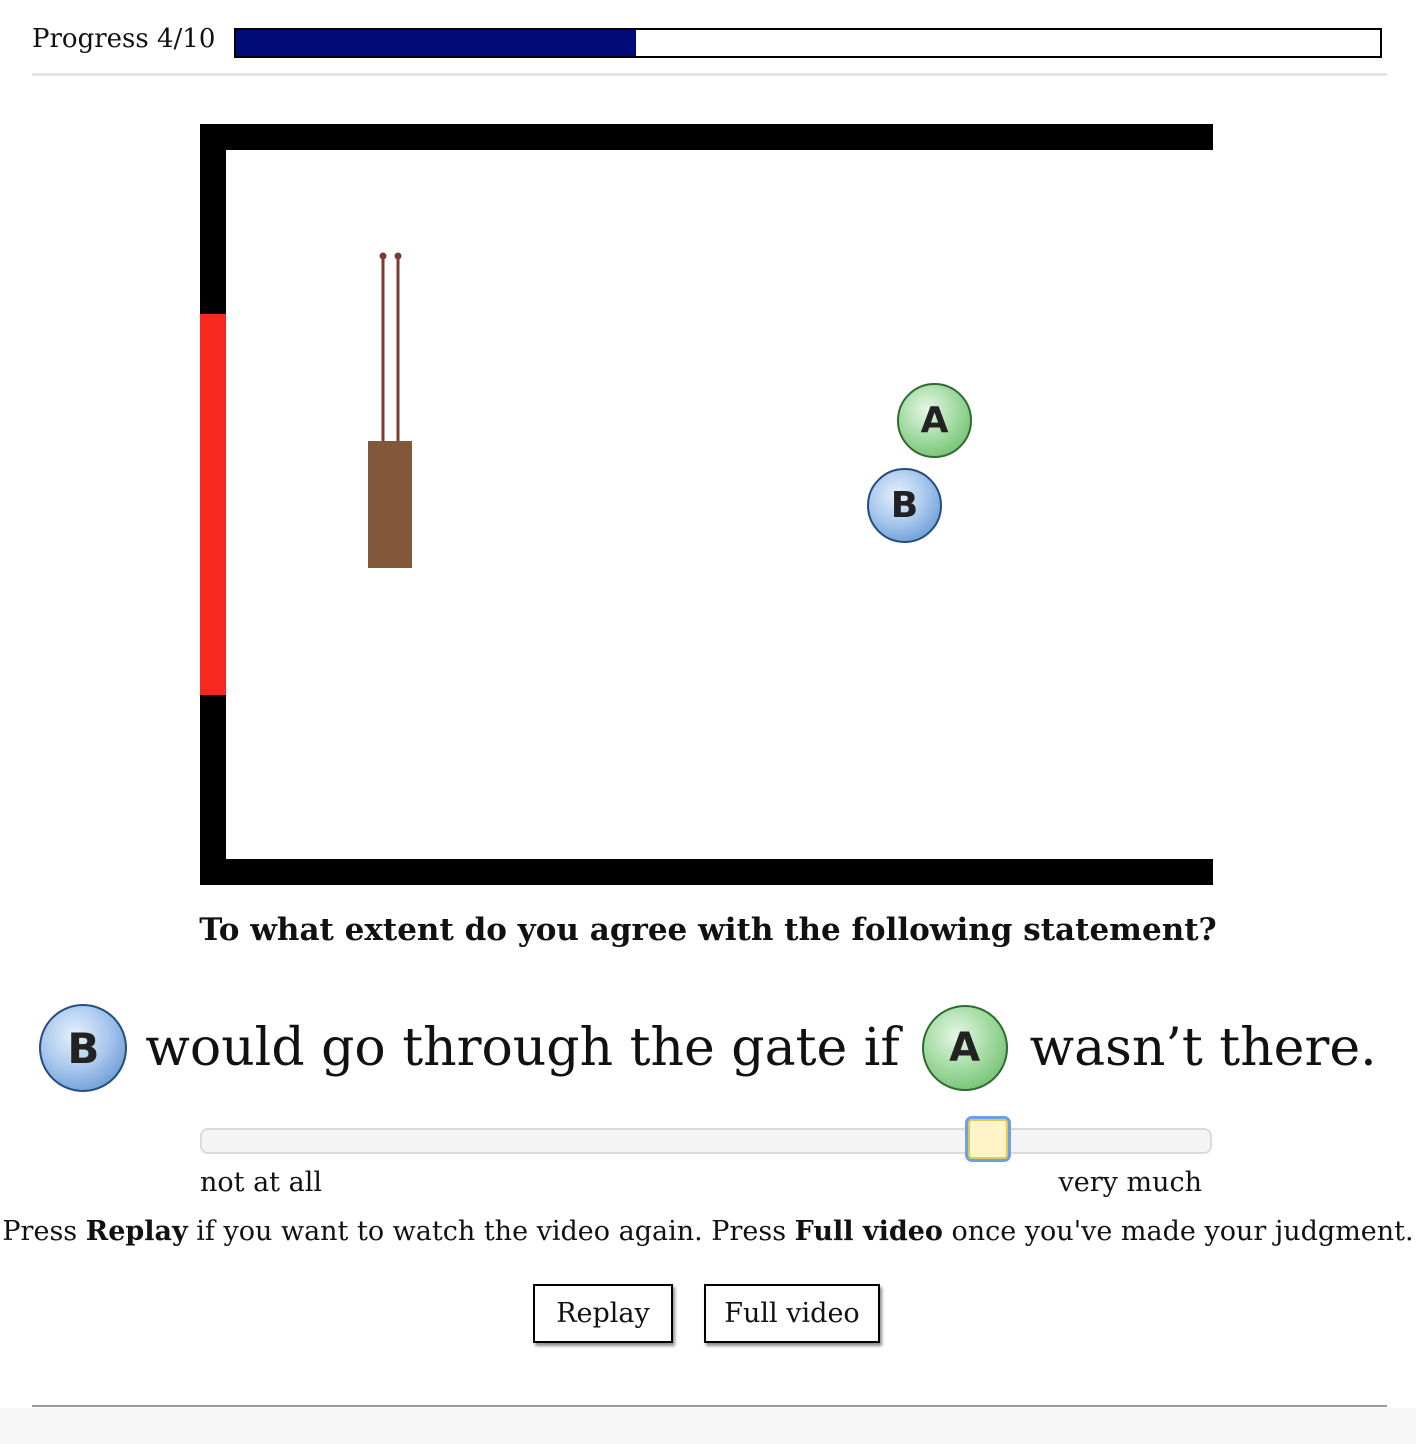 This screenshot has height=1444, width=1416. I want to click on footer-band, so click(708, 1426).